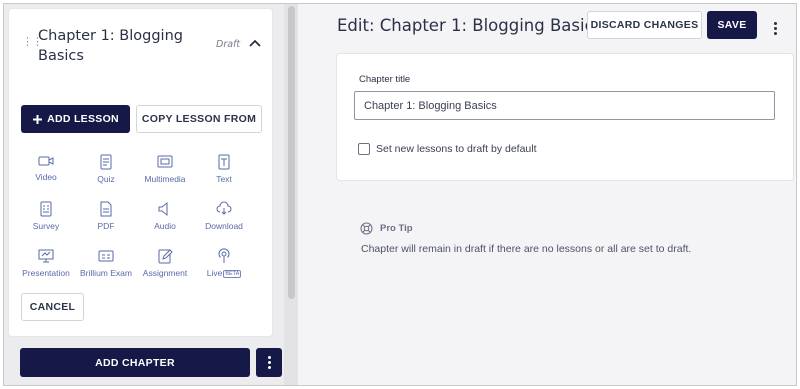 The image size is (800, 389). What do you see at coordinates (224, 179) in the screenshot?
I see `lesson-type-label: Text` at bounding box center [224, 179].